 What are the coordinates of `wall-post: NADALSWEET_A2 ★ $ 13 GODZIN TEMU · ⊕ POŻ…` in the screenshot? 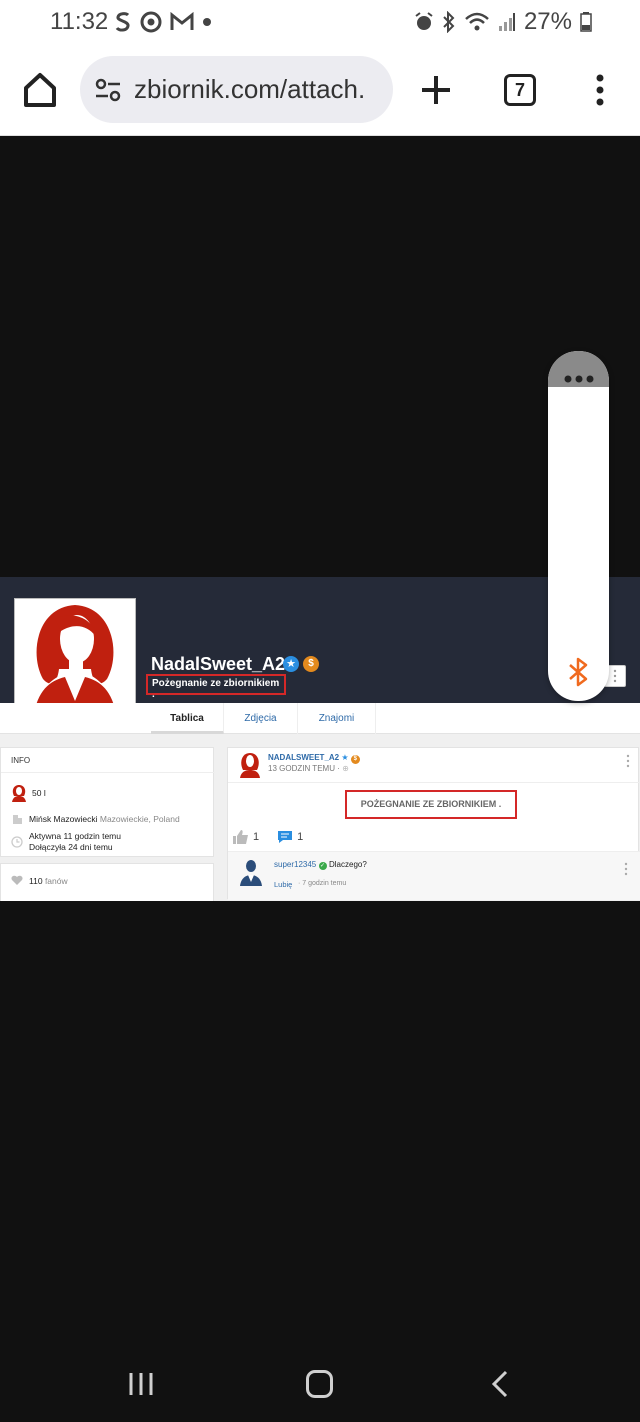 It's located at (433, 823).